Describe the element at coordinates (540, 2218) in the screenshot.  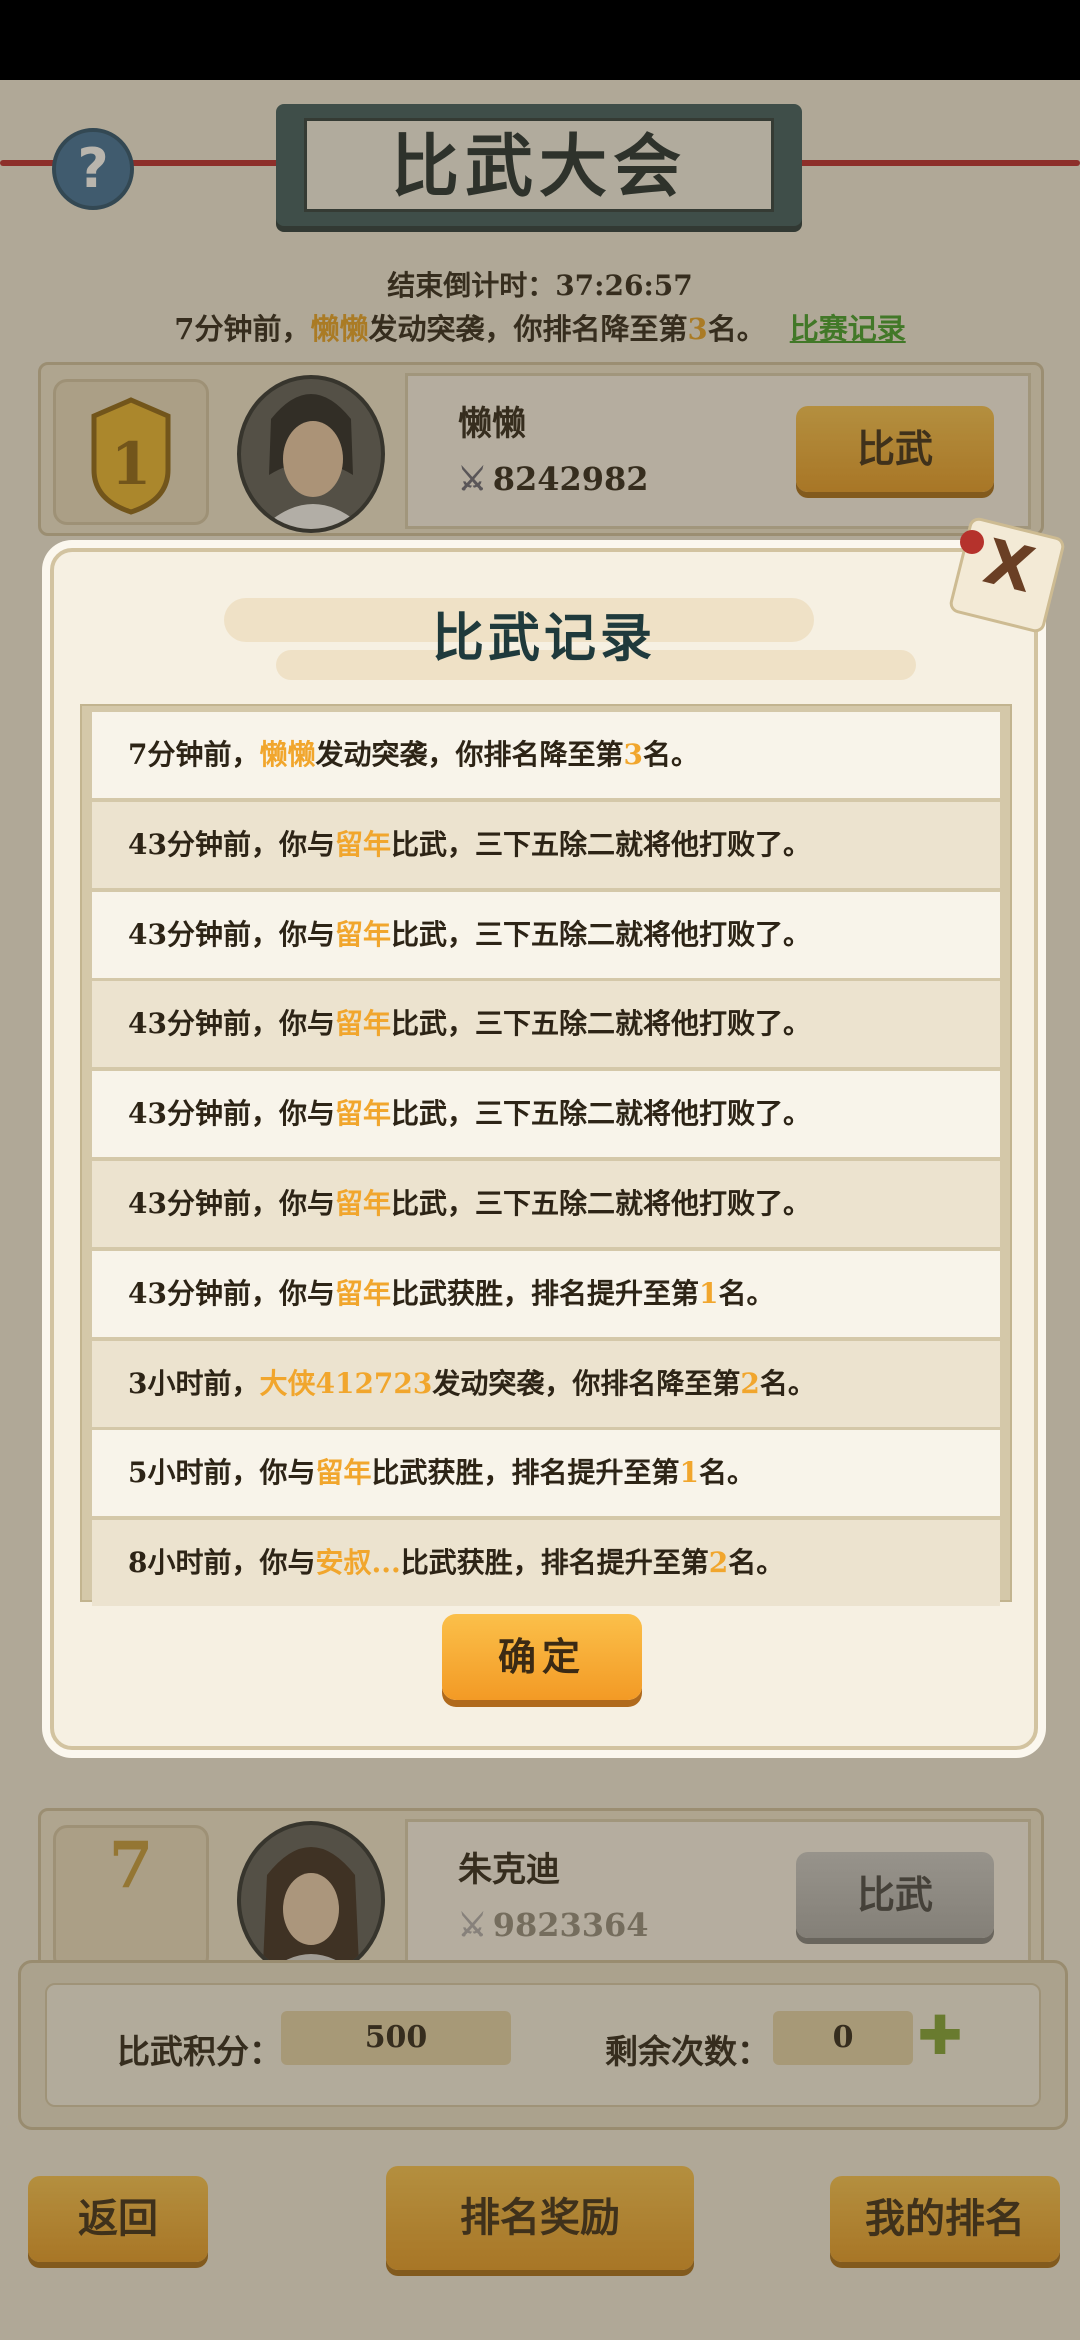
I see `rank-reward-button: 排名奖励` at that location.